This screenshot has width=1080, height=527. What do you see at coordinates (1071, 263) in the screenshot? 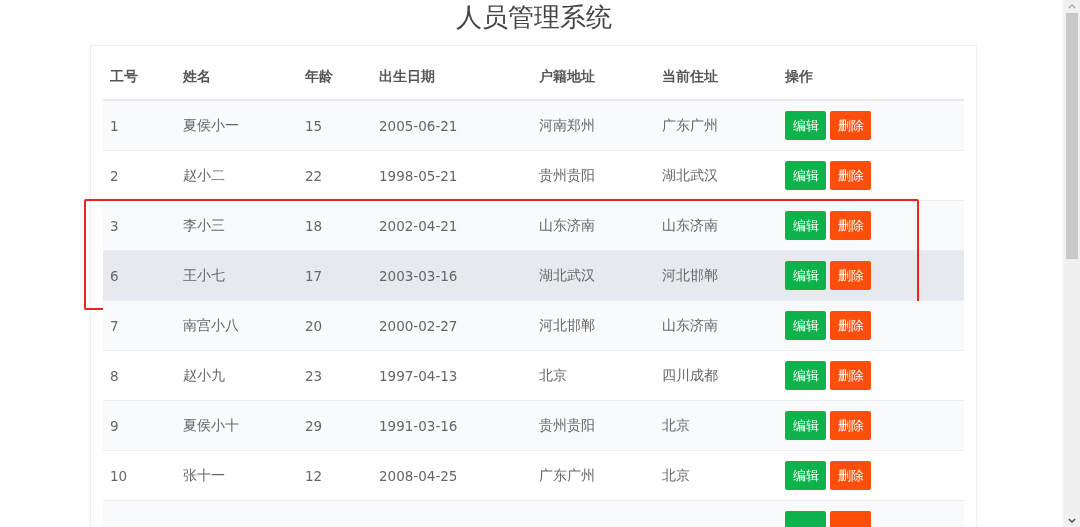
I see `scrollbar` at bounding box center [1071, 263].